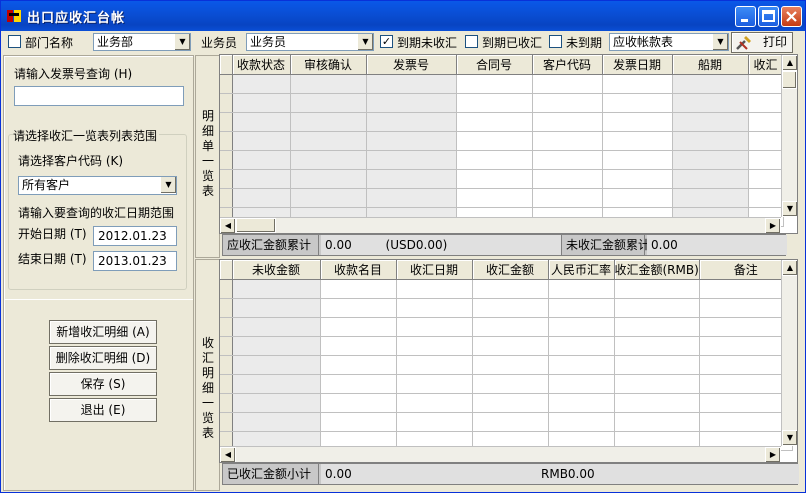  What do you see at coordinates (637, 65) in the screenshot?
I see `detail-col-header: 发票日期` at bounding box center [637, 65].